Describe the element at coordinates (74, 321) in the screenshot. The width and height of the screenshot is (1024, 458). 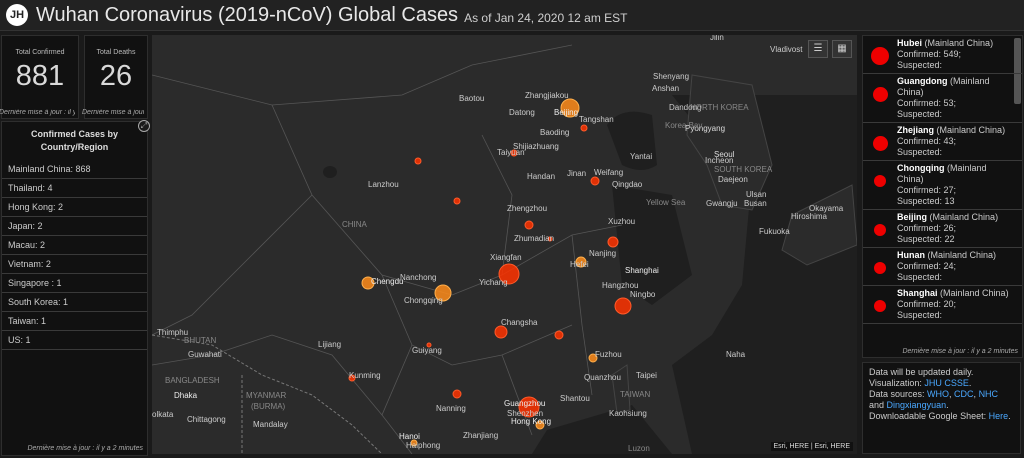
I see `list-item: Taiwan: 1` at that location.